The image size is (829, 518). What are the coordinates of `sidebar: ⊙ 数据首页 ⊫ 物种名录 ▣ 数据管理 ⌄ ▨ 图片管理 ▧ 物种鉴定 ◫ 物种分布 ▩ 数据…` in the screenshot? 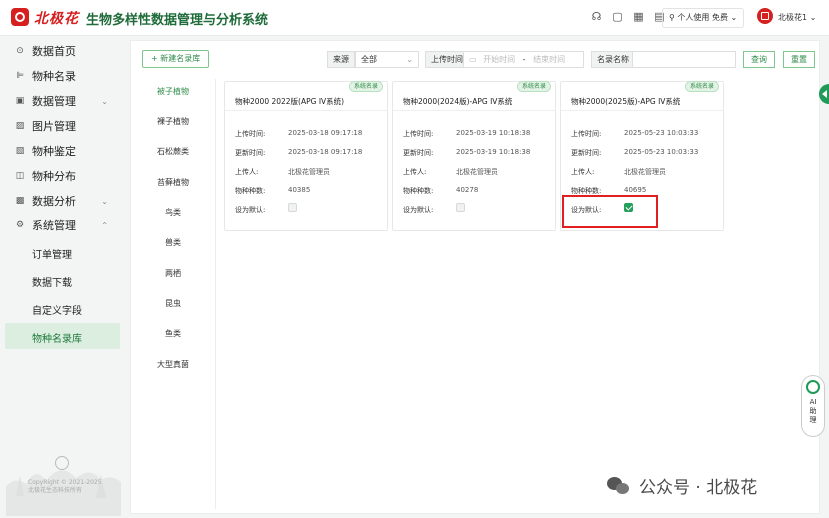 It's located at (62, 277).